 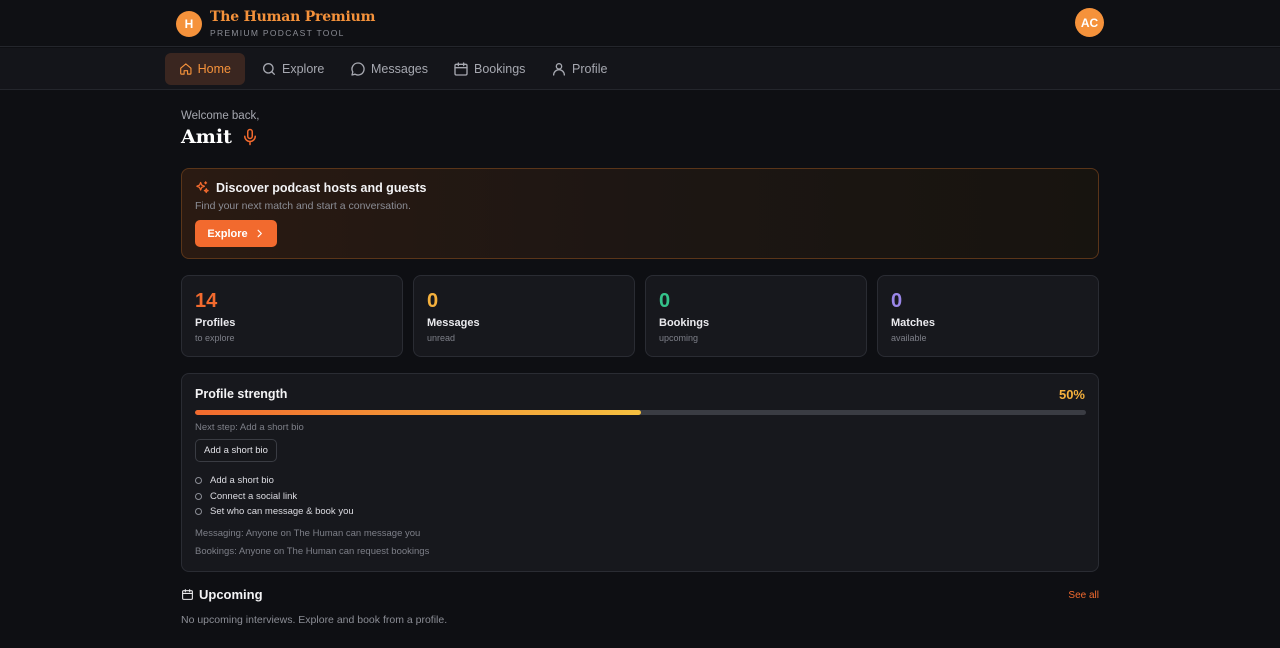 I want to click on nav-explore-label: Explore, so click(x=303, y=69).